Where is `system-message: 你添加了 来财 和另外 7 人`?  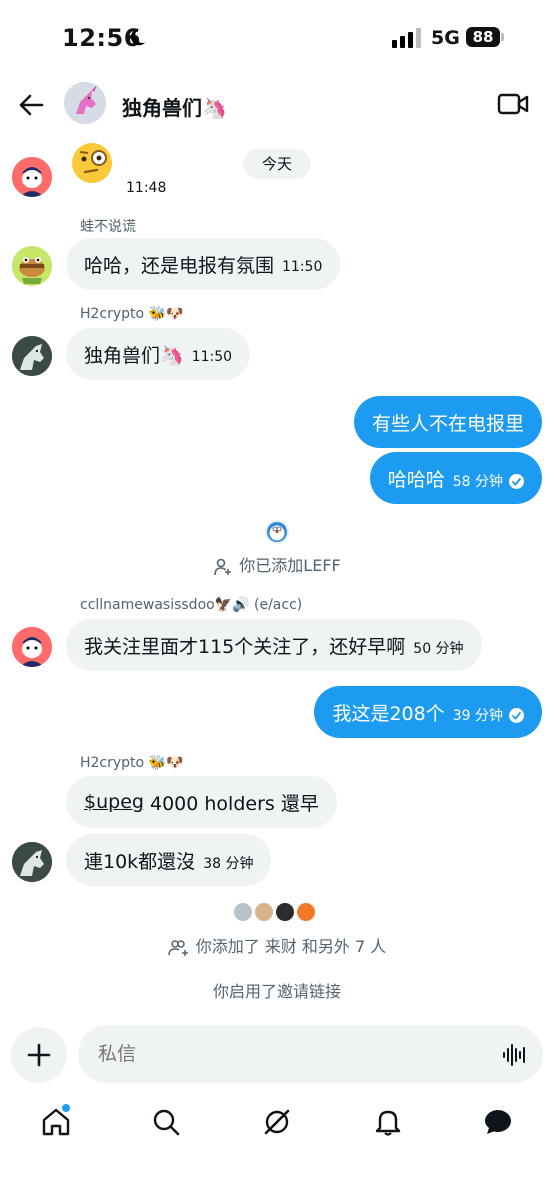
system-message: 你添加了 来财 和另外 7 人 is located at coordinates (277, 945).